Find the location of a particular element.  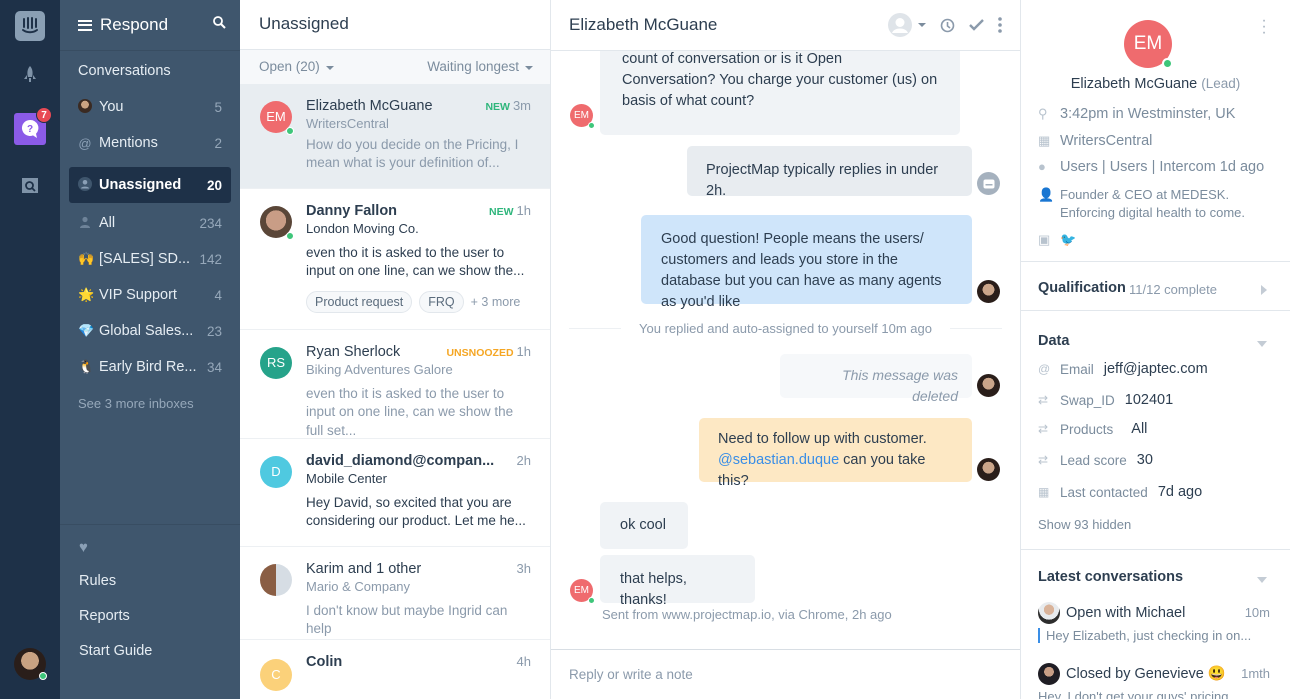

bot-avatar is located at coordinates (988, 183).